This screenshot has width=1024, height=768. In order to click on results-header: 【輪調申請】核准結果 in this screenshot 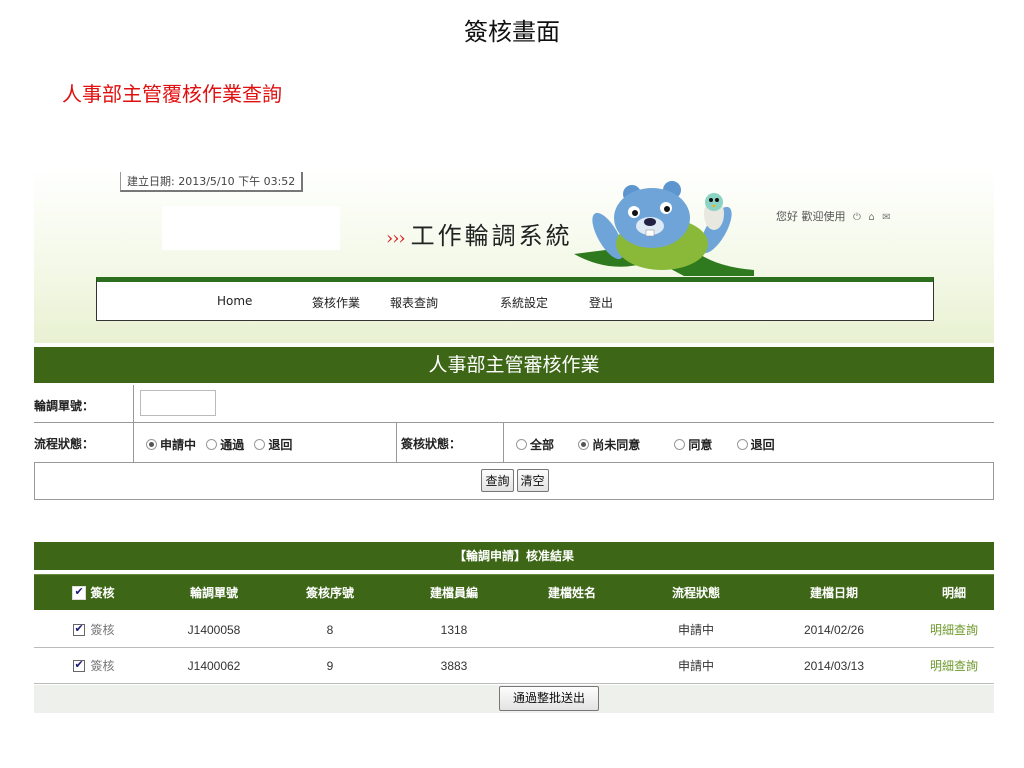, I will do `click(514, 556)`.